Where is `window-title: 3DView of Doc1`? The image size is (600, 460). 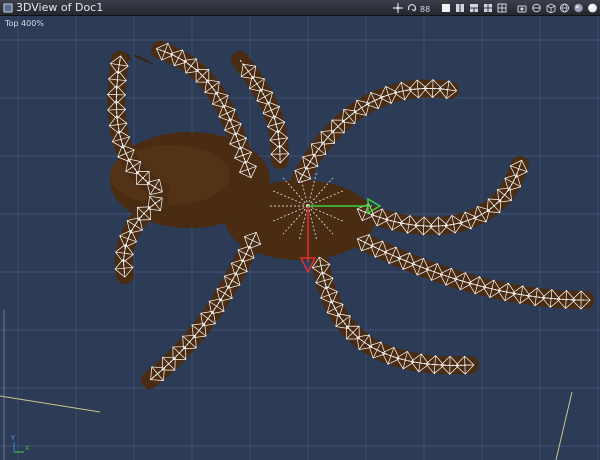
window-title: 3DView of Doc1 is located at coordinates (60, 7).